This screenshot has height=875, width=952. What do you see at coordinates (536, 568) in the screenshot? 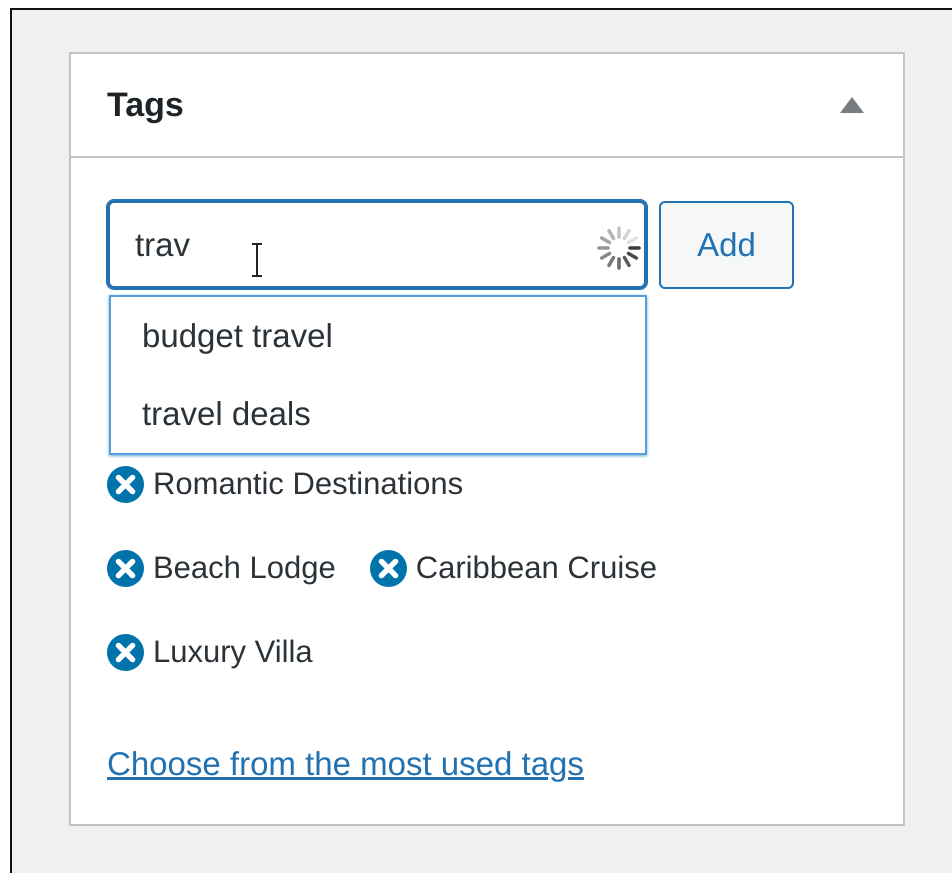
I see `tag-label: Caribbean Cruise` at bounding box center [536, 568].